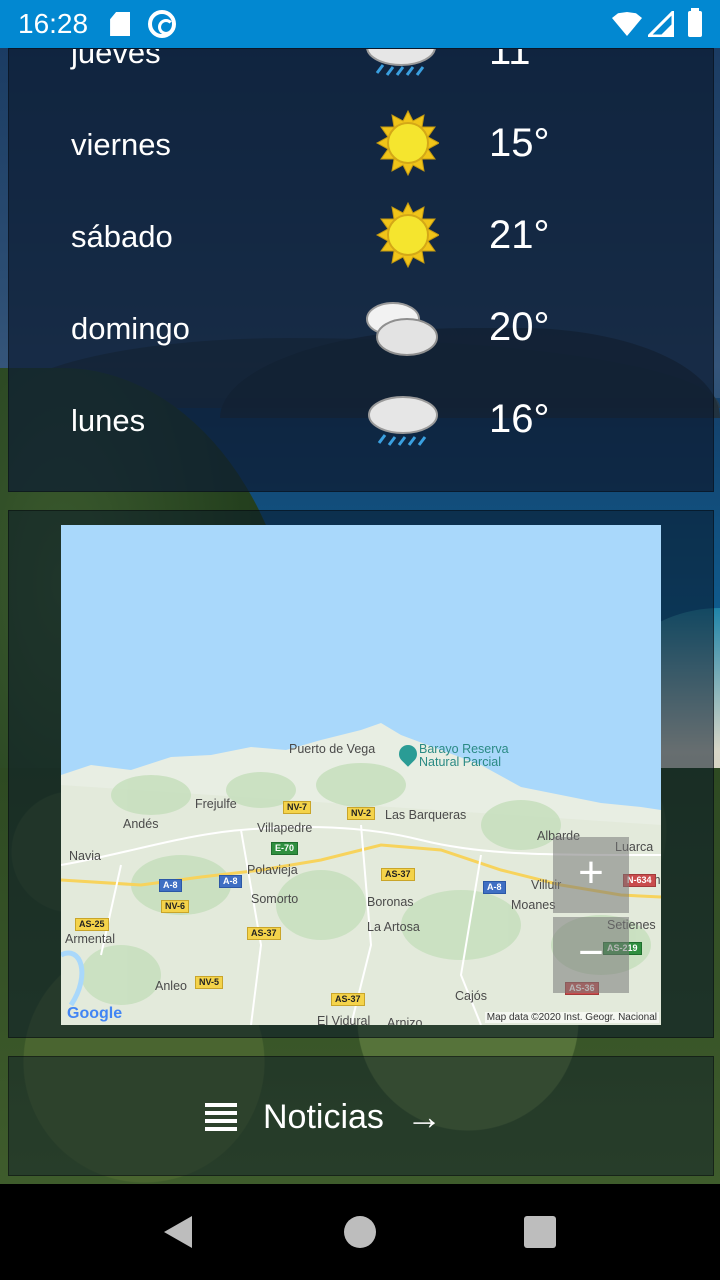  What do you see at coordinates (297, 807) in the screenshot?
I see `road-badge: NV-7` at bounding box center [297, 807].